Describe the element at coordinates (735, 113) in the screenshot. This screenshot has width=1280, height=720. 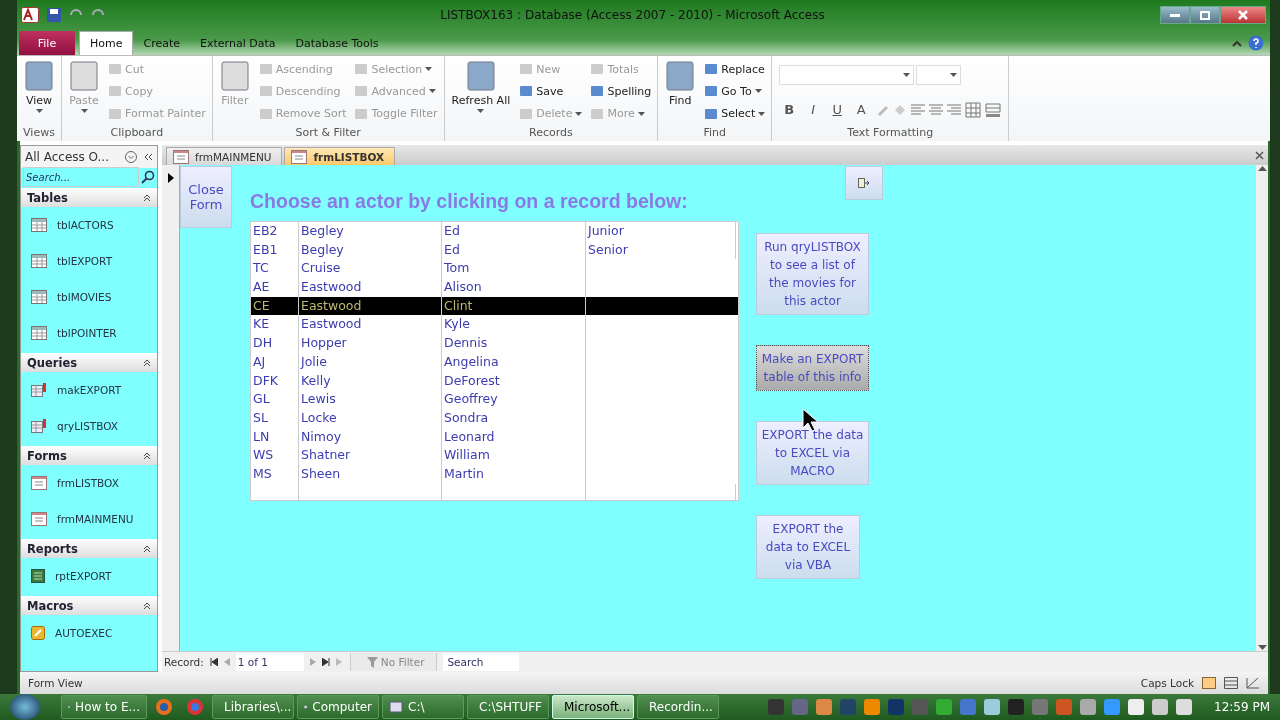
I see `ribbon-button: Select` at that location.